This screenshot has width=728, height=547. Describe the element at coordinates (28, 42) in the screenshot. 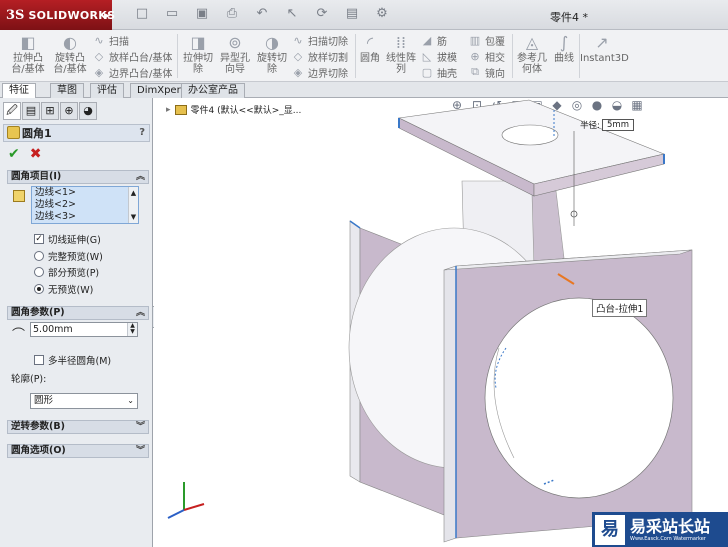

I see `extrude-boss-icon: ◧` at that location.